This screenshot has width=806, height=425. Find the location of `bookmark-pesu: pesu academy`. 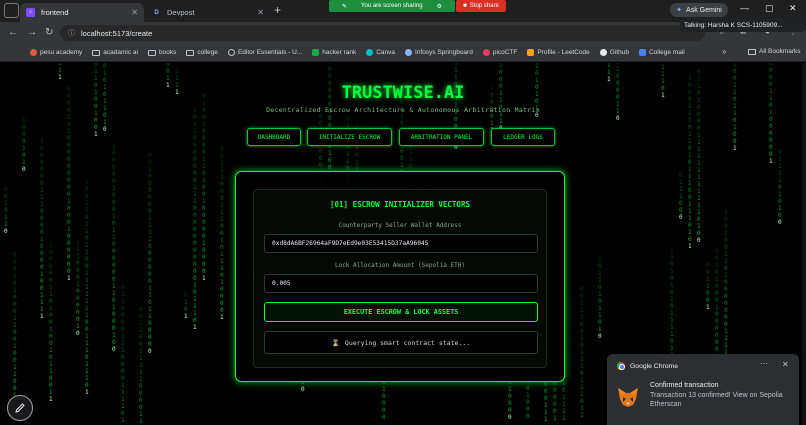

bookmark-pesu: pesu academy is located at coordinates (56, 52).